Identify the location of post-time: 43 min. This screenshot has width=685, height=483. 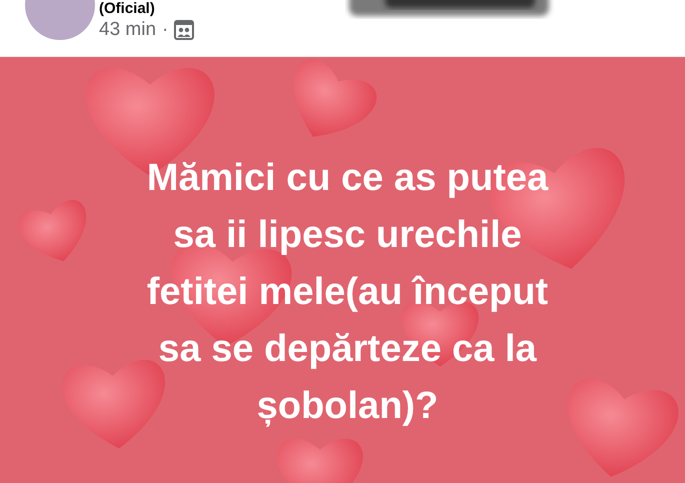
(127, 30).